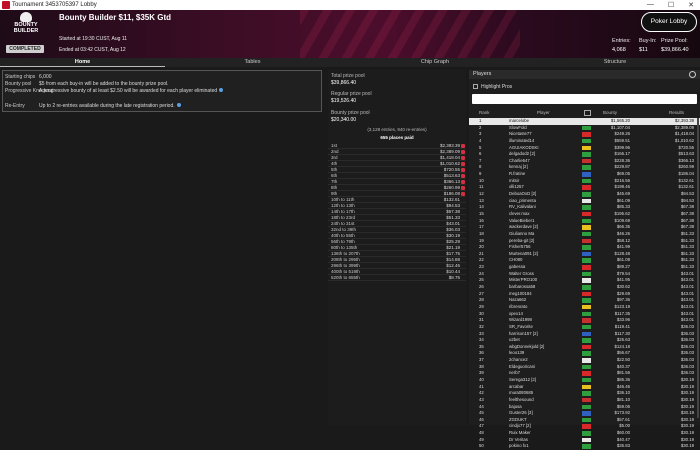  What do you see at coordinates (82, 62) in the screenshot?
I see `tab-home: Home` at bounding box center [82, 62].